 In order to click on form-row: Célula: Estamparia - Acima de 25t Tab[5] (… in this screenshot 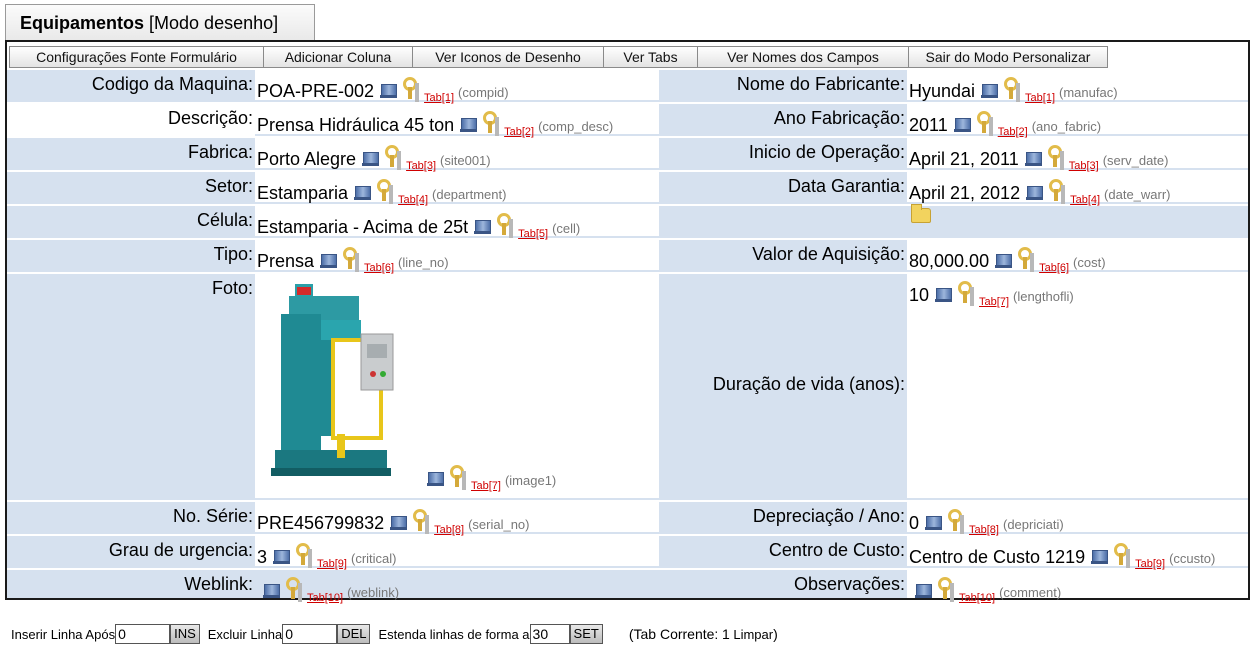, I will do `click(627, 222)`.